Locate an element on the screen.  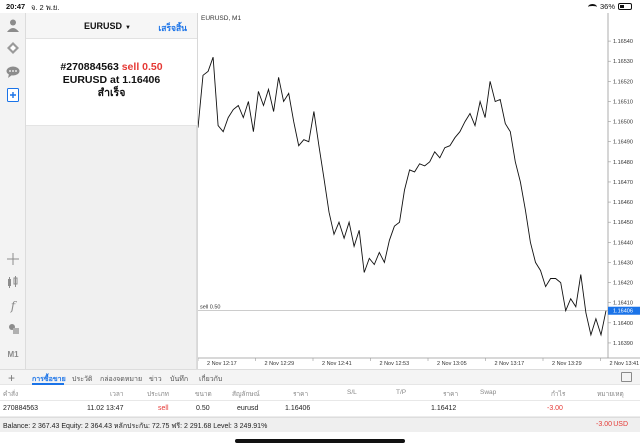
col-current-price: ราคา is located at coordinates (451, 394).